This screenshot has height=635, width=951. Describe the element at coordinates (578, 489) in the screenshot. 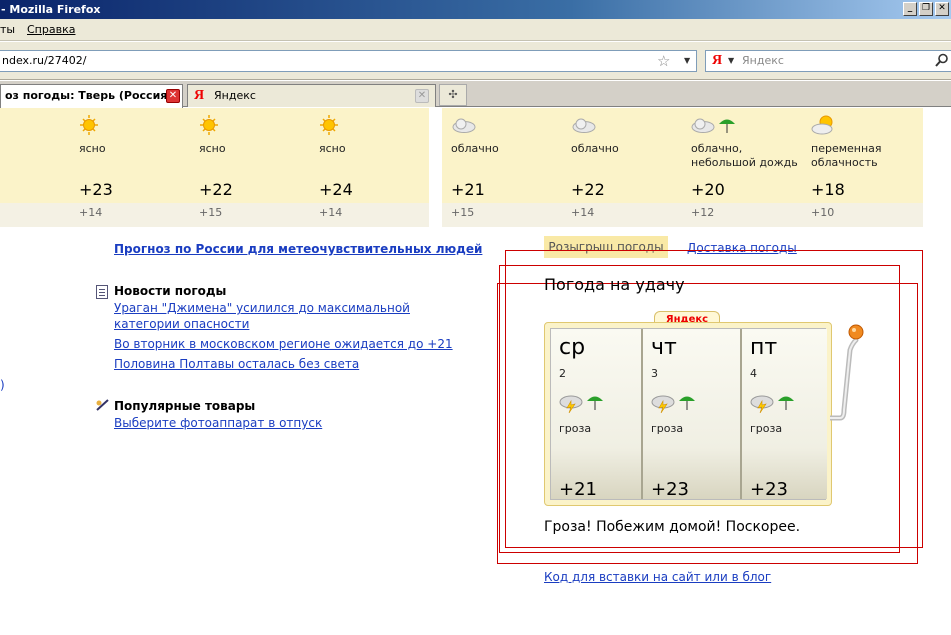

I see `reel-temp: +21` at that location.